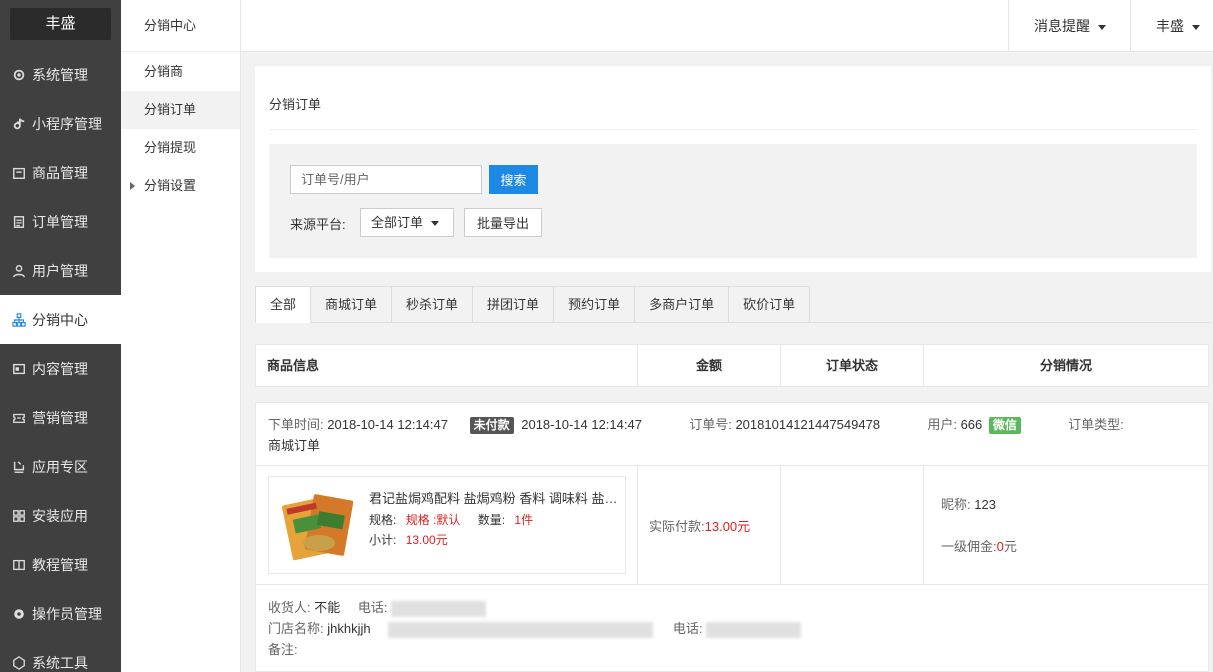  What do you see at coordinates (733, 129) in the screenshot?
I see `divider` at bounding box center [733, 129].